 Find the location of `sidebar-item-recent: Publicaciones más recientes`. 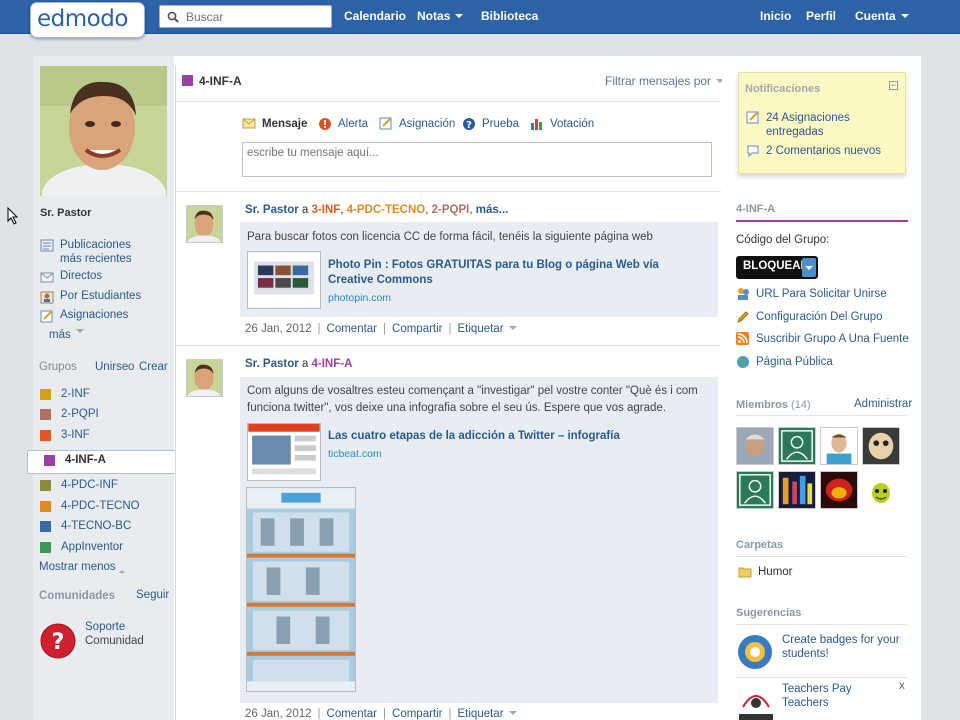

sidebar-item-recent: Publicaciones más recientes is located at coordinates (97, 252).